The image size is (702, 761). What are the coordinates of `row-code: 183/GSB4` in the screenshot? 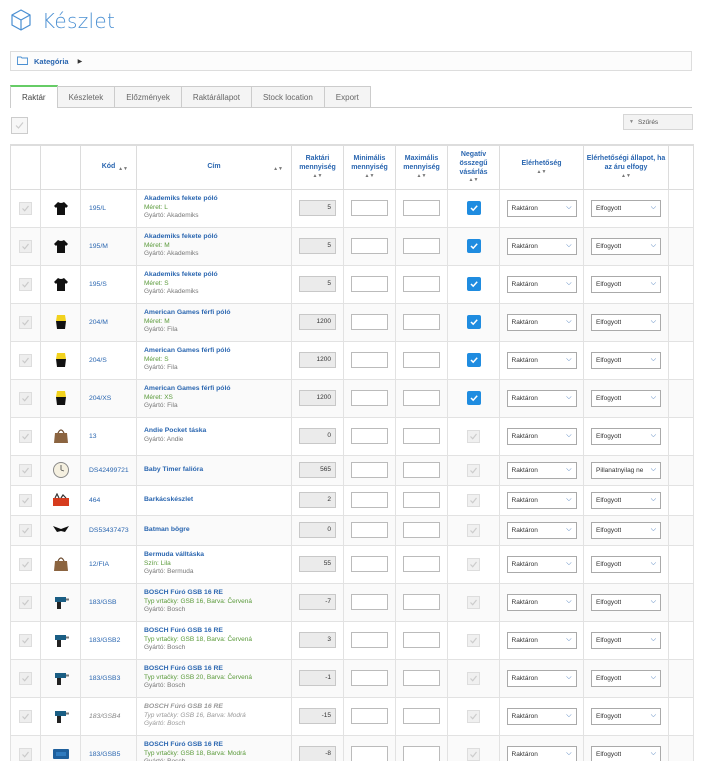 It's located at (108, 716).